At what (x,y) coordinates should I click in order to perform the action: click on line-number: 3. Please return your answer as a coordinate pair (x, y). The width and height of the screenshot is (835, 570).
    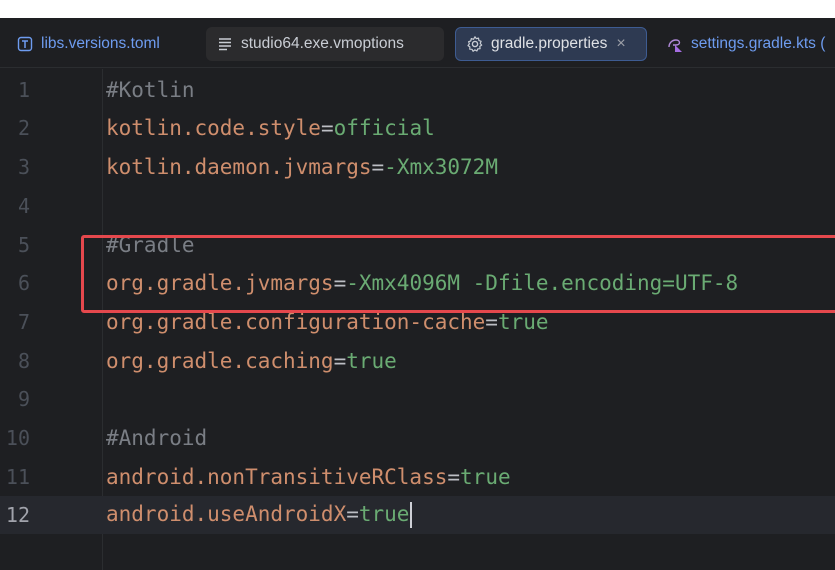
    Looking at the image, I should click on (23, 167).